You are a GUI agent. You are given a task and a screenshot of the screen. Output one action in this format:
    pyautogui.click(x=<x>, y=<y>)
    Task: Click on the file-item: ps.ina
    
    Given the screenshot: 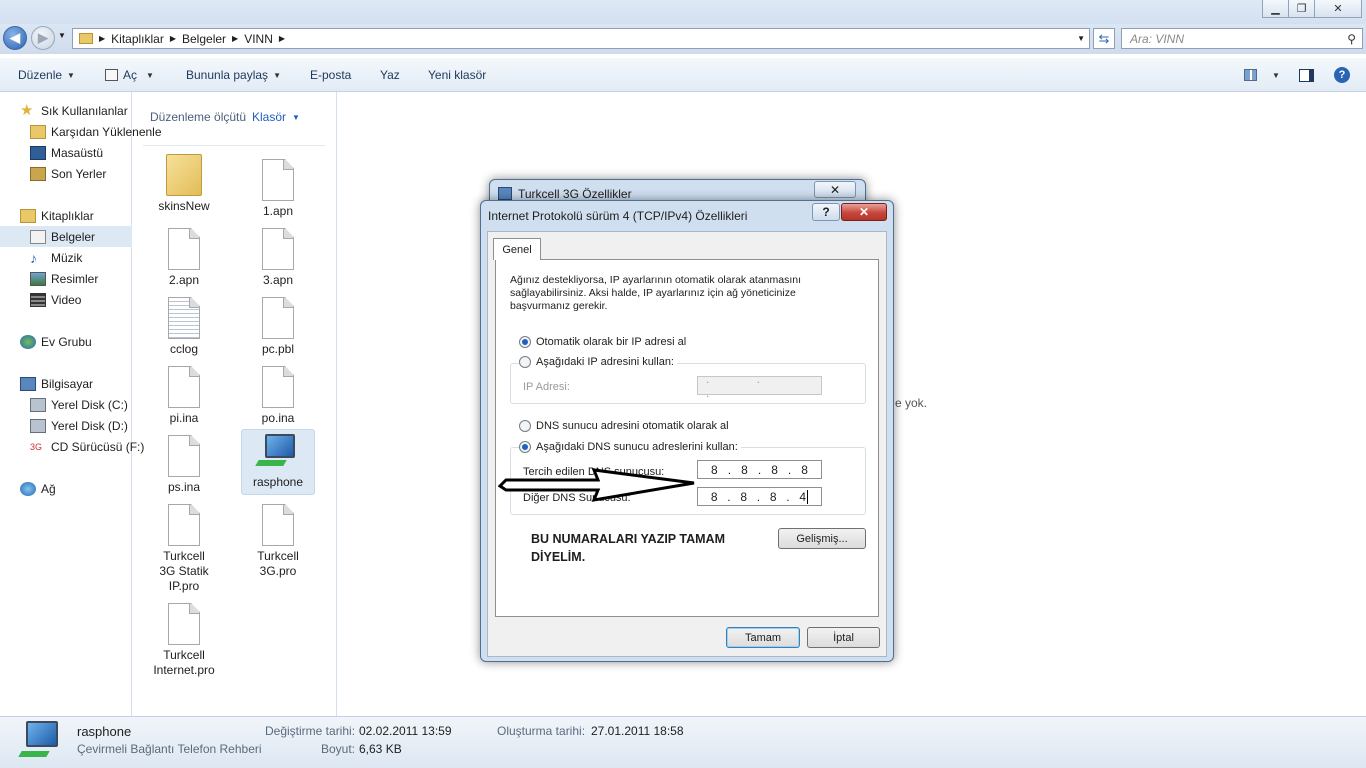 What is the action you would take?
    pyautogui.click(x=184, y=465)
    